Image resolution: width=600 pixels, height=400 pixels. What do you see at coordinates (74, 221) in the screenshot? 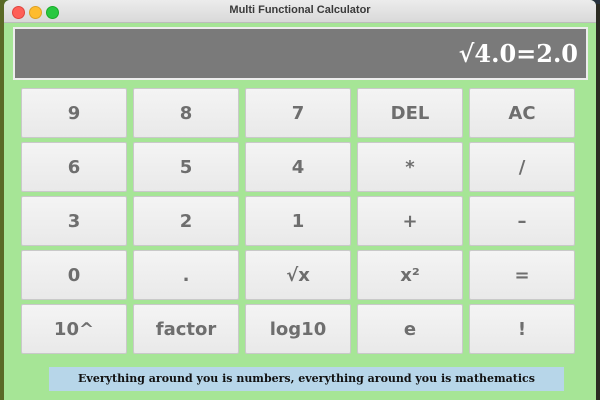
I see `key-3: 3` at bounding box center [74, 221].